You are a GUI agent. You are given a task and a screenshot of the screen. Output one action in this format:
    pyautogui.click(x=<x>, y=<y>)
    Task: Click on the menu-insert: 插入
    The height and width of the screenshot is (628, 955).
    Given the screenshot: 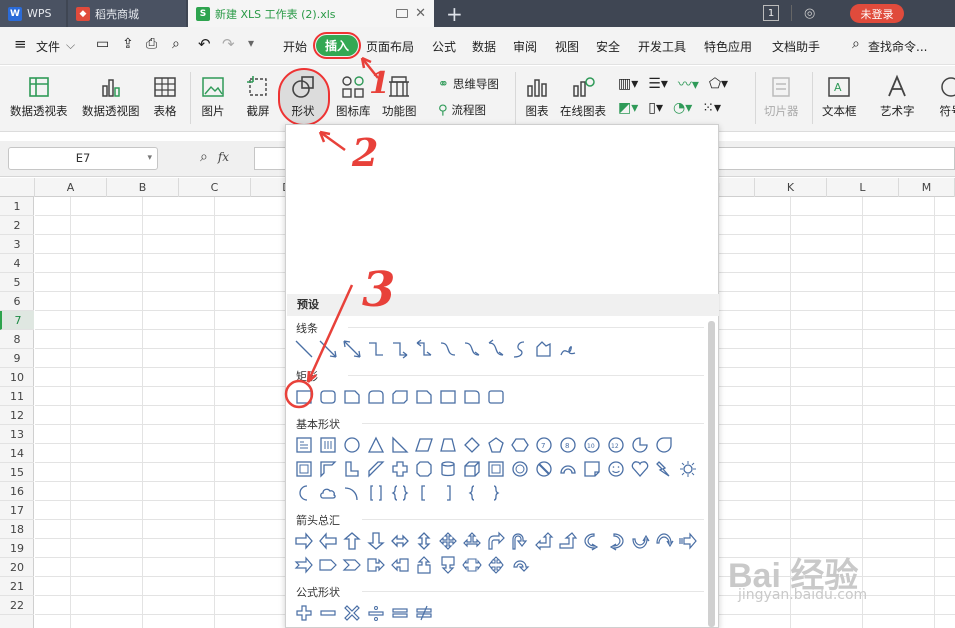 What is the action you would take?
    pyautogui.click(x=337, y=45)
    